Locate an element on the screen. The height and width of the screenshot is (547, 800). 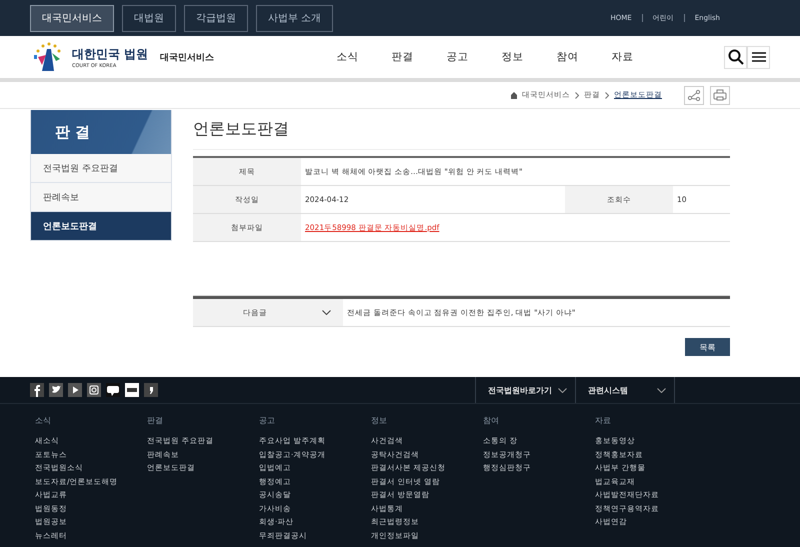
menu-icon is located at coordinates (759, 57).